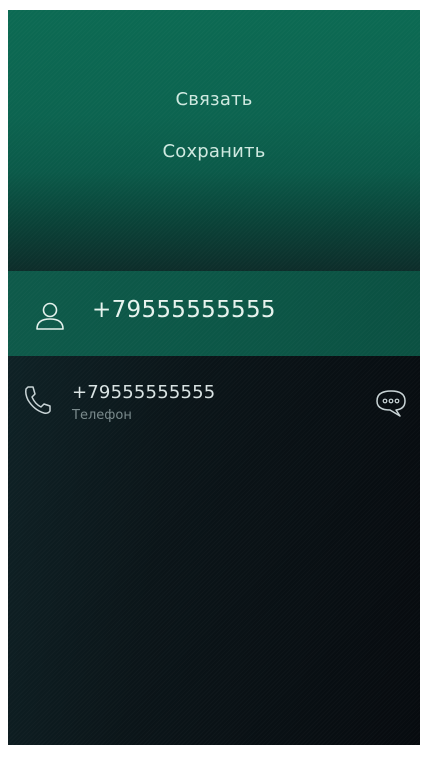  I want to click on contact-header: +79555555555, so click(214, 313).